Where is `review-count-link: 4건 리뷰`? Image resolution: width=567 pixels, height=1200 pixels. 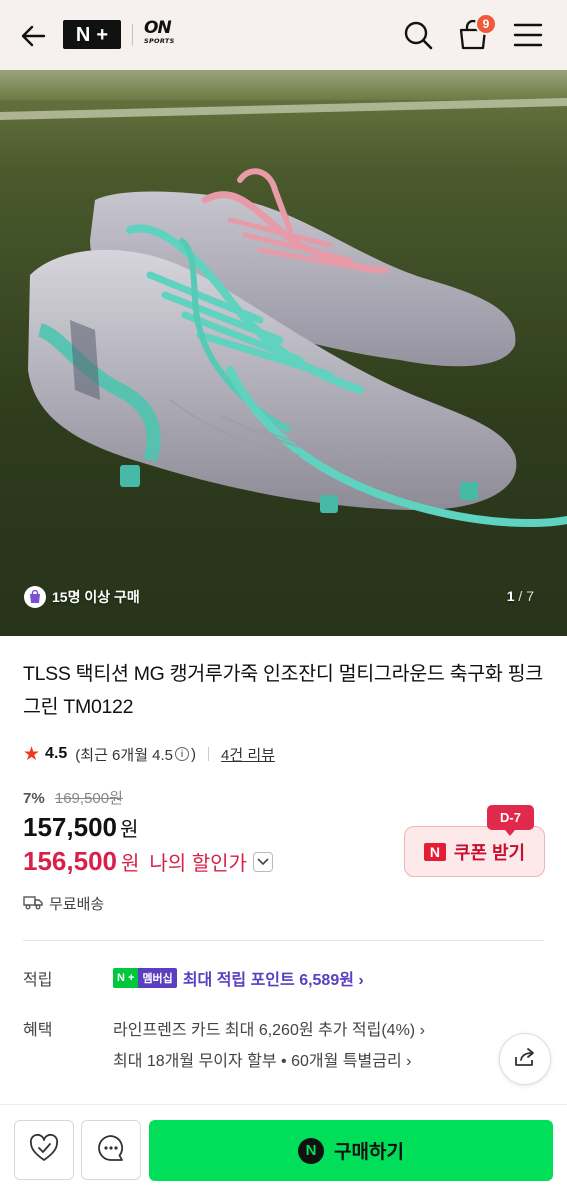 review-count-link: 4건 리뷰 is located at coordinates (248, 754).